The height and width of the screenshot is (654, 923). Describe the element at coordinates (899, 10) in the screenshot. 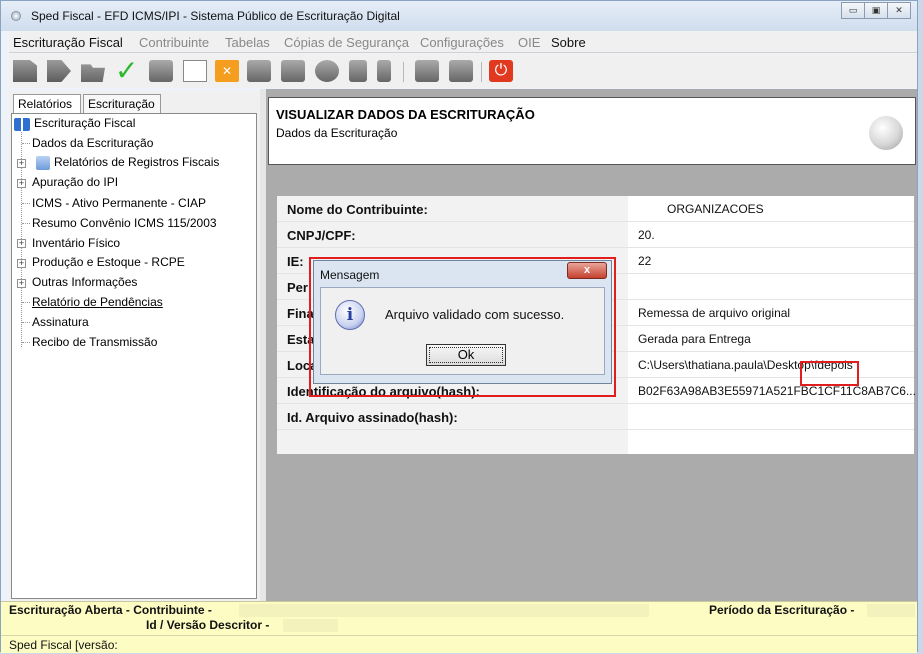

I see `close-button: ✕` at that location.